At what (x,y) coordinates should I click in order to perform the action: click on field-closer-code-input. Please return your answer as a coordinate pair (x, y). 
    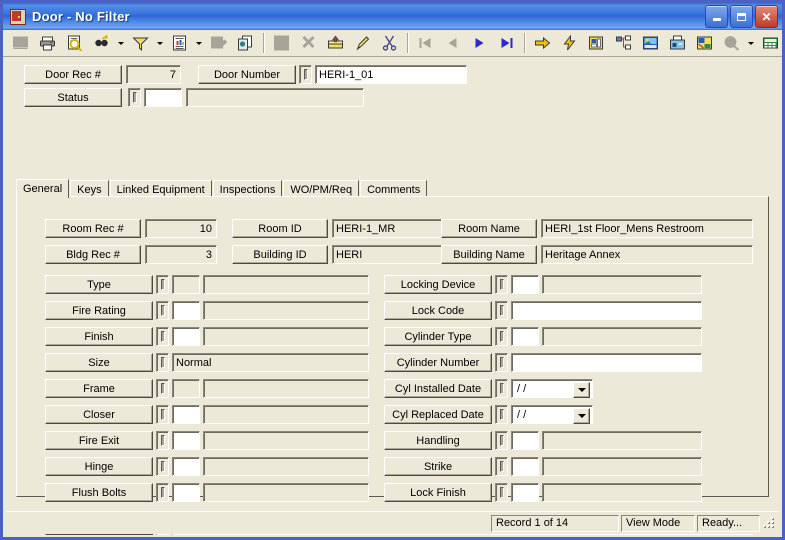
    Looking at the image, I should click on (186, 414).